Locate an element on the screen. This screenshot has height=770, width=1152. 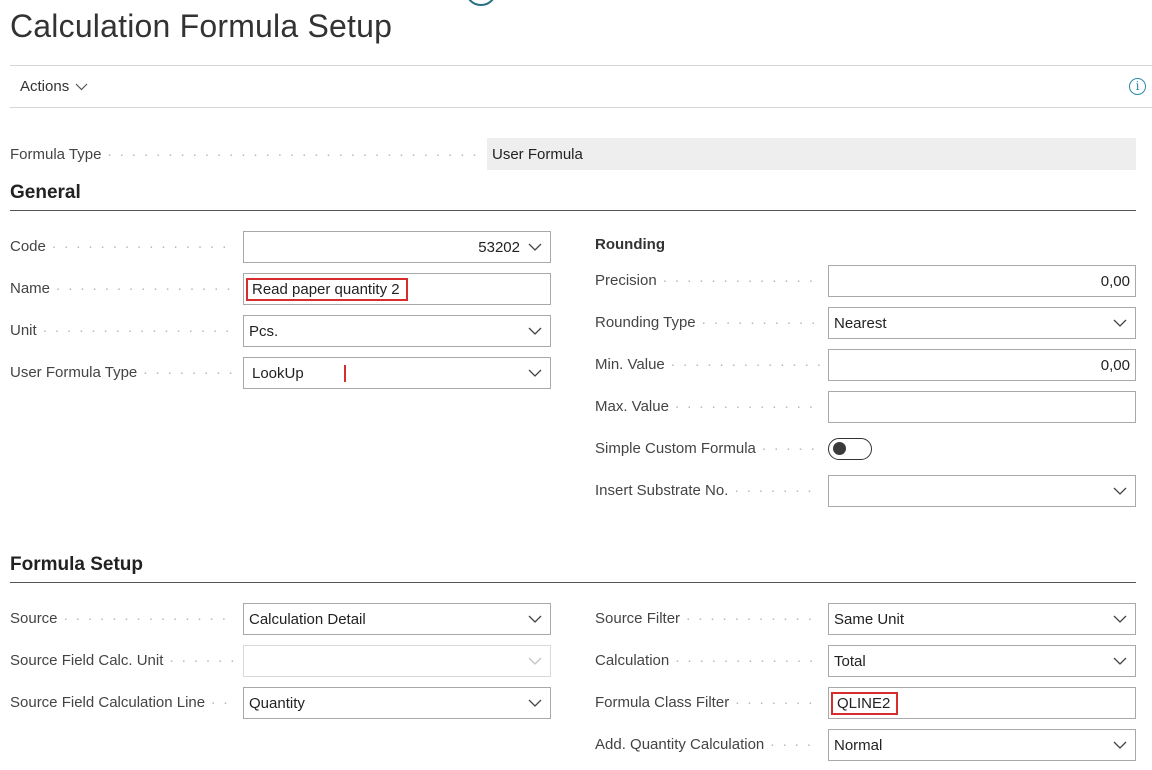
source-filter-label: Source Filter is located at coordinates (707, 618).